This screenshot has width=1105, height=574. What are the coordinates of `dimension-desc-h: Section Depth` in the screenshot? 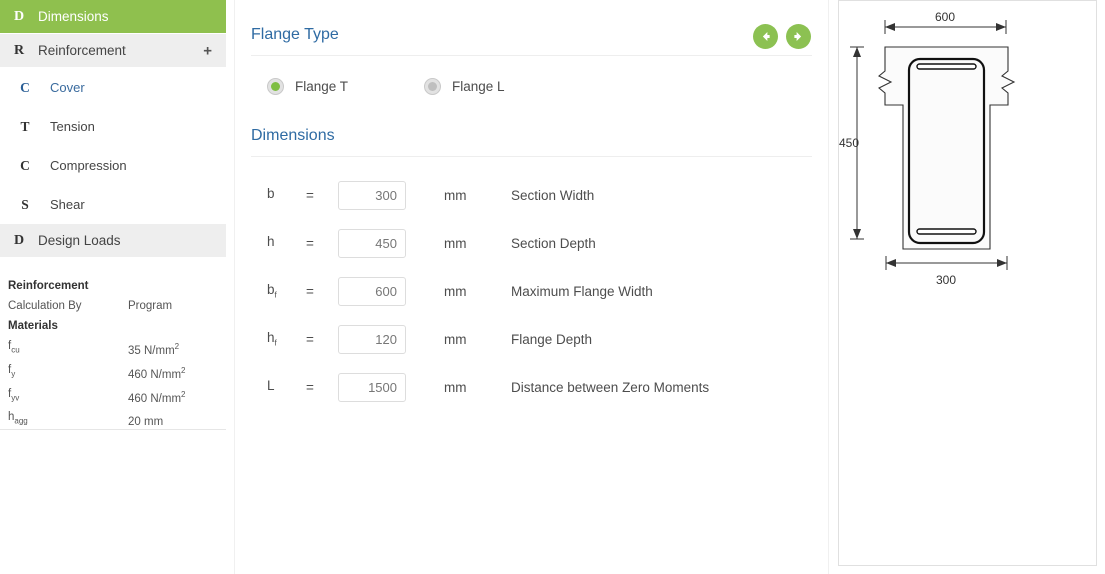 It's located at (553, 243).